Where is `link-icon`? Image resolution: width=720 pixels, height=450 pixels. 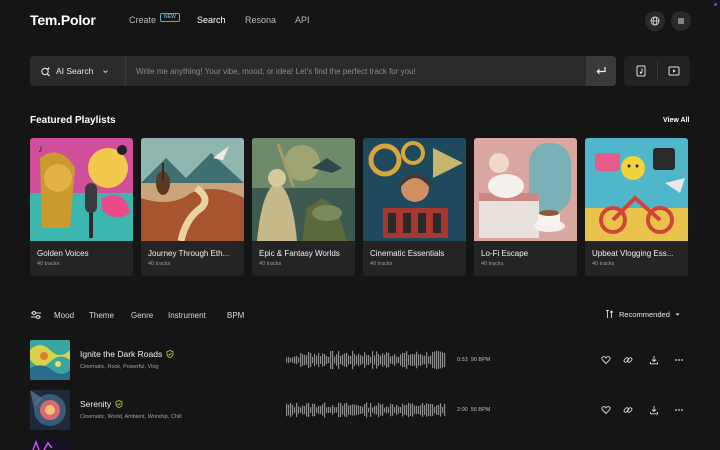
link-icon is located at coordinates (628, 360).